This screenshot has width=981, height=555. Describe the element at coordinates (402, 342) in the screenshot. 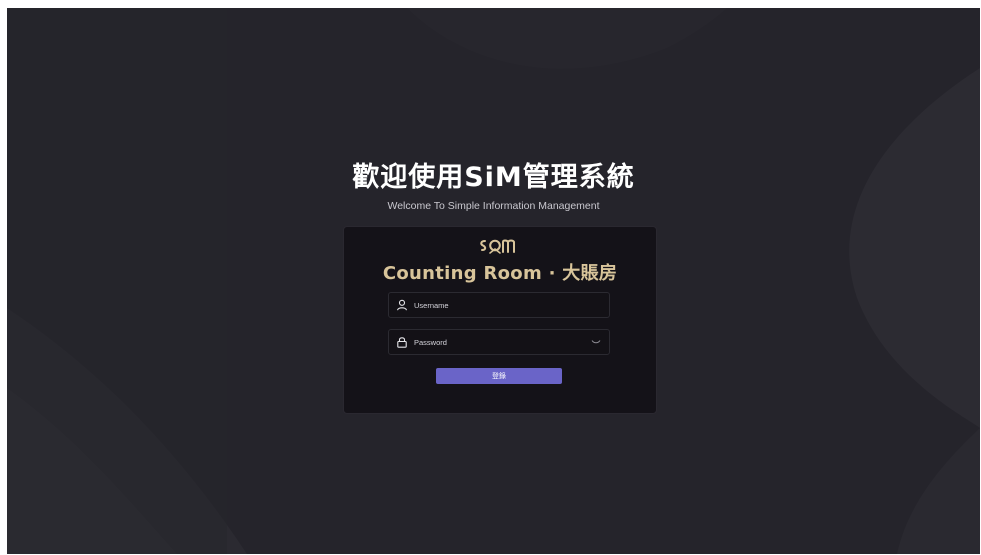

I see `lock-icon` at that location.